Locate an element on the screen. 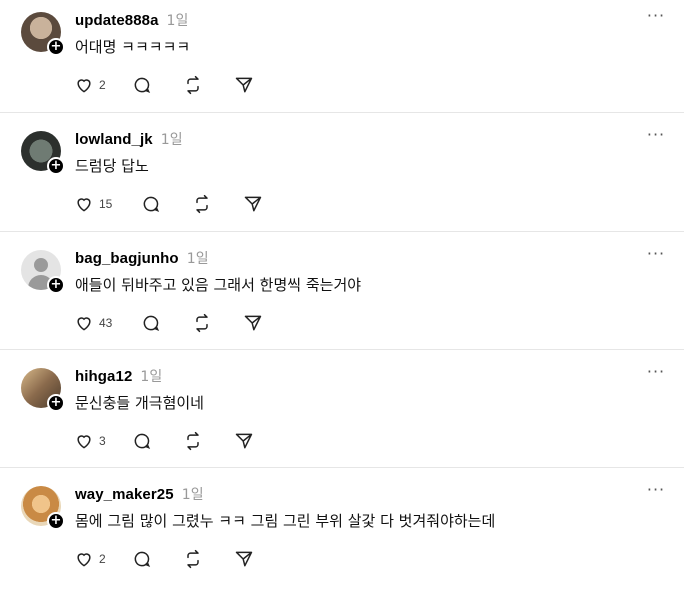 The image size is (684, 592). like-button: 3 is located at coordinates (90, 441).